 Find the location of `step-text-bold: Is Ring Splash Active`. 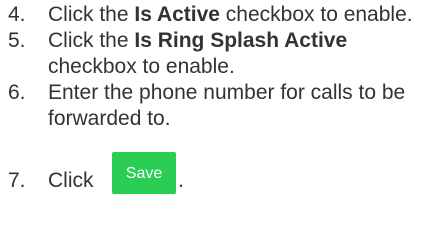

step-text-bold: Is Ring Splash Active is located at coordinates (241, 40).